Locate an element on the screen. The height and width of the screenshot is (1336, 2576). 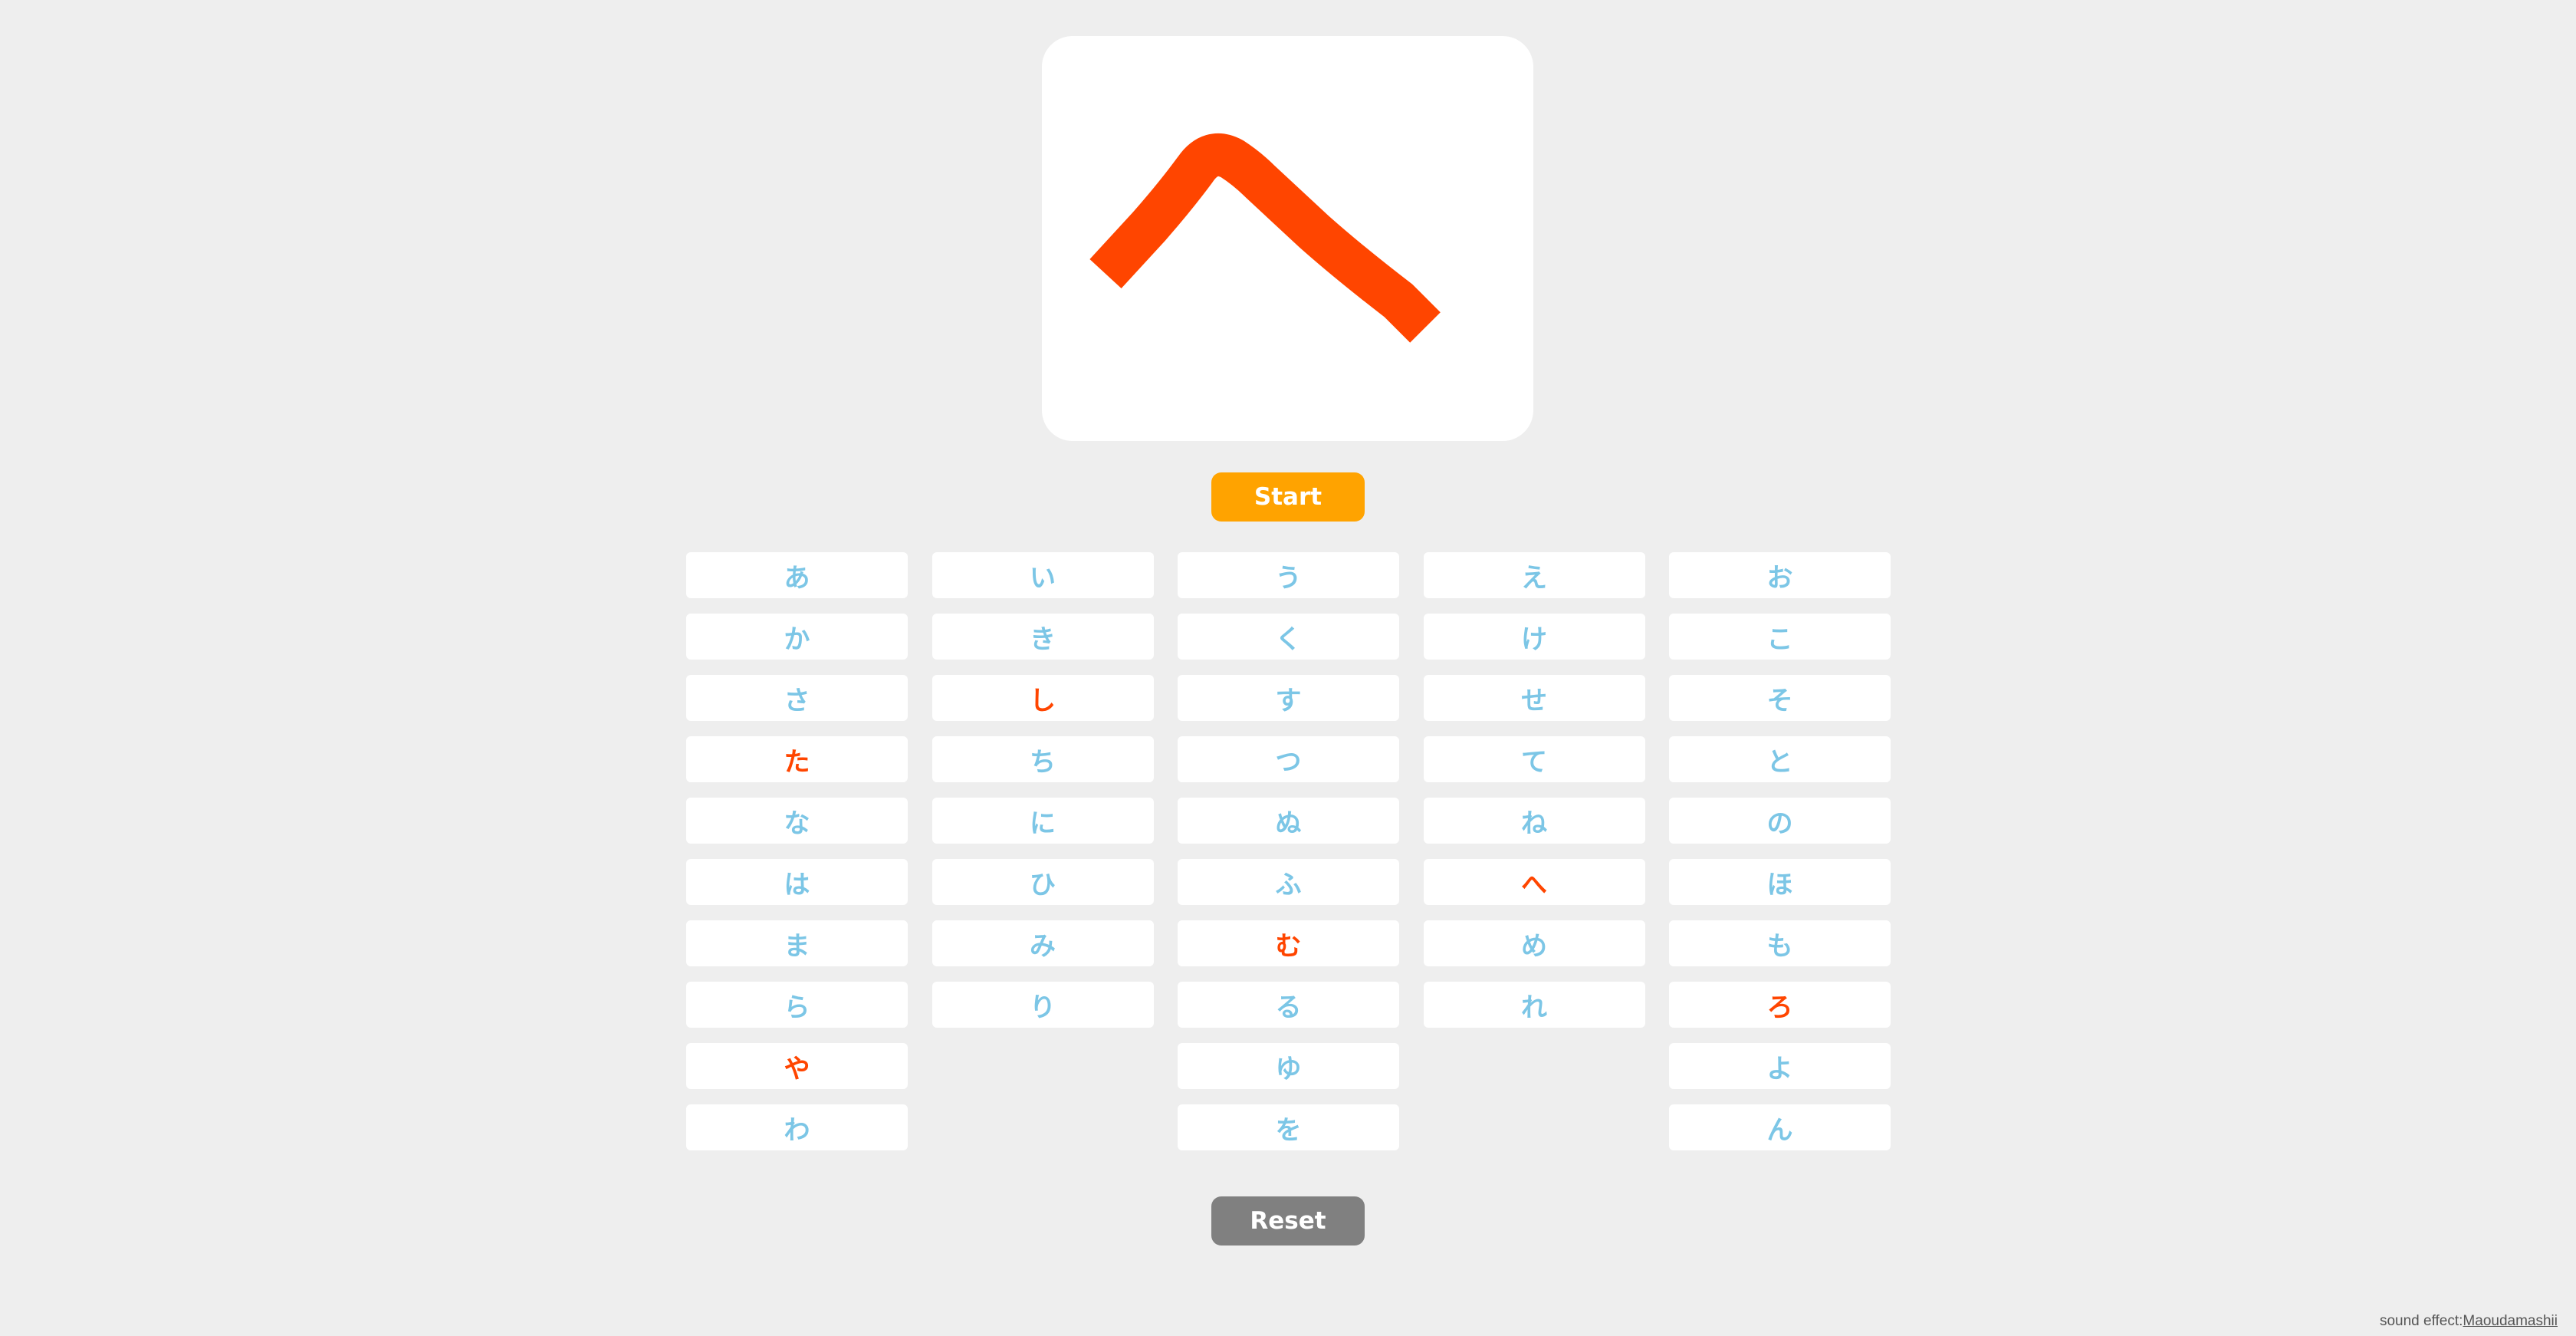
kana-button: す is located at coordinates (1288, 698).